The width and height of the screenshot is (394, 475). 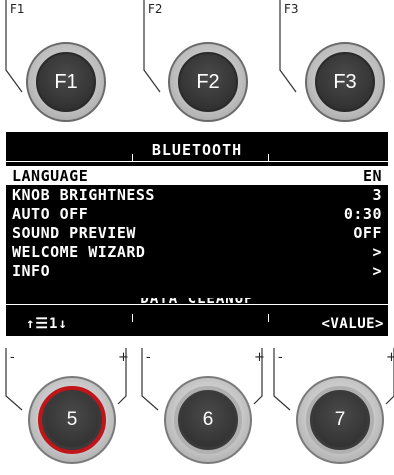 I want to click on knob-5-label: 5, so click(x=72, y=420).